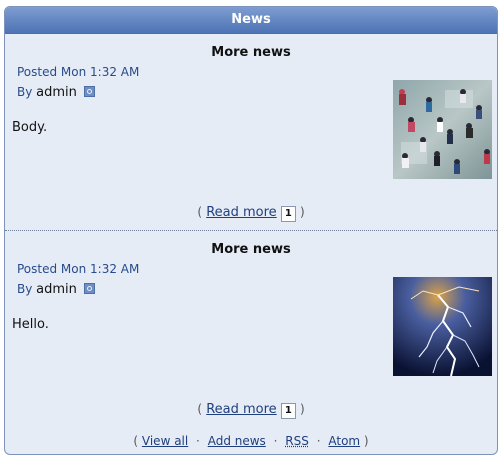 The image size is (503, 461). I want to click on atom-link: Atom, so click(344, 441).